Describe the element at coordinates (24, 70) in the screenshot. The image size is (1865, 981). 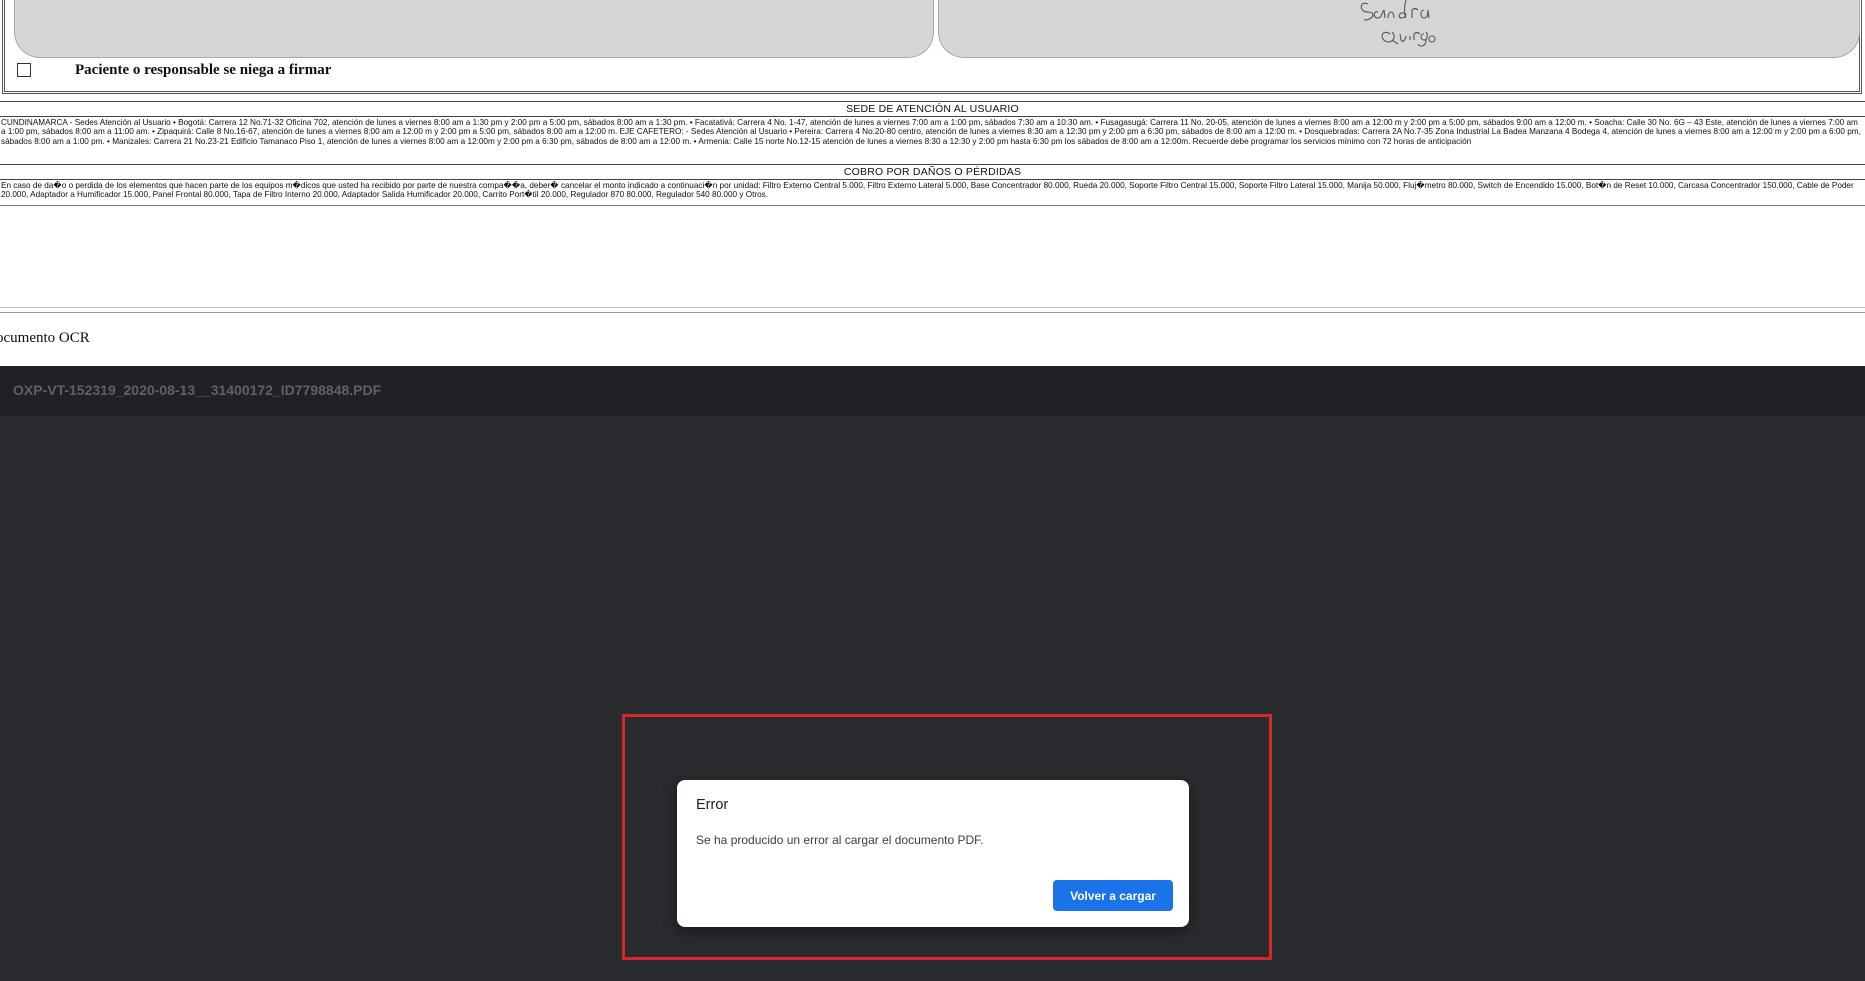
I see `refuse-to-sign-checkbox` at that location.